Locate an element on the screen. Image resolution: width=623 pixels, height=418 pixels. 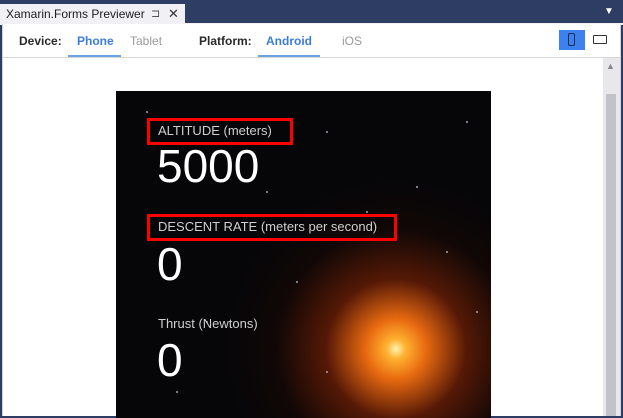
device-option-phone: Phone is located at coordinates (95, 41).